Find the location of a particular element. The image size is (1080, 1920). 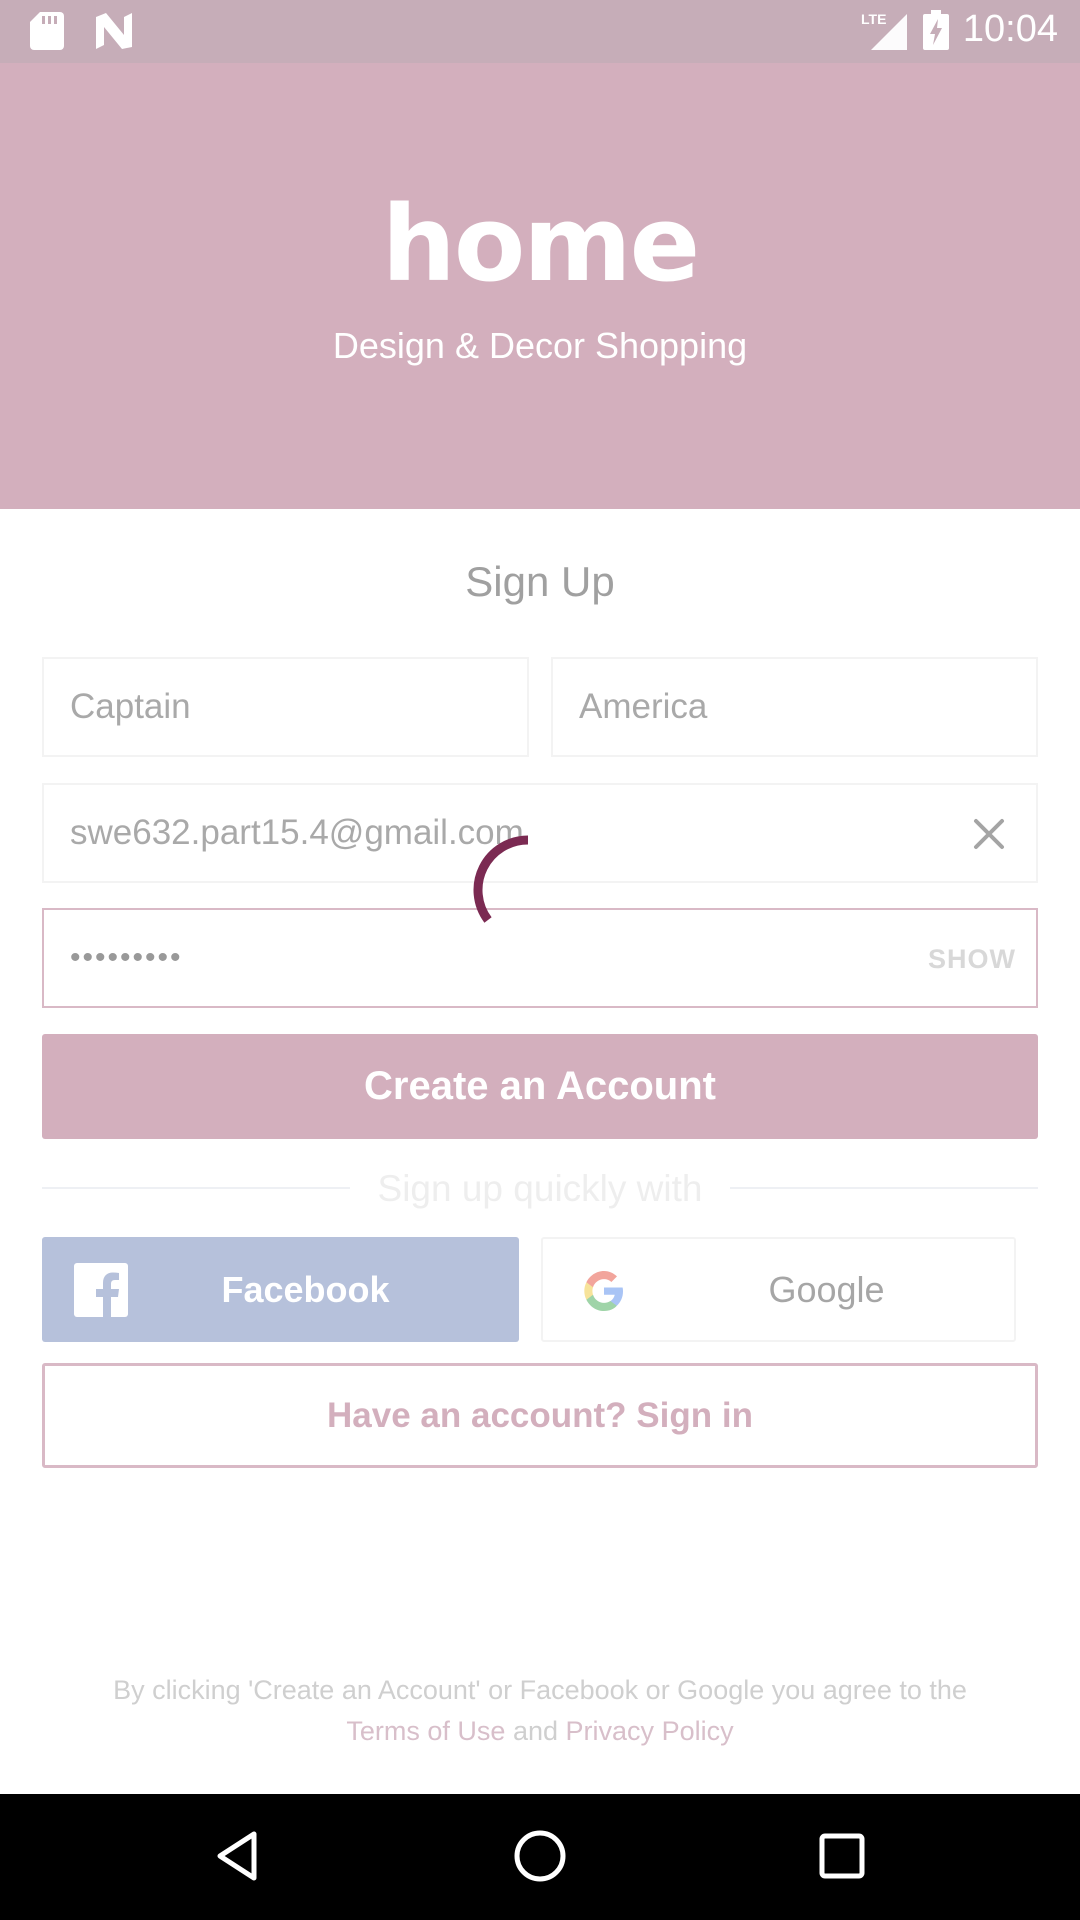

n-notification-icon is located at coordinates (114, 31).